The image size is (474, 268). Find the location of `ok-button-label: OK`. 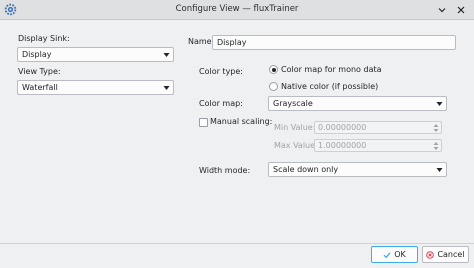

ok-button-label: OK is located at coordinates (400, 254).